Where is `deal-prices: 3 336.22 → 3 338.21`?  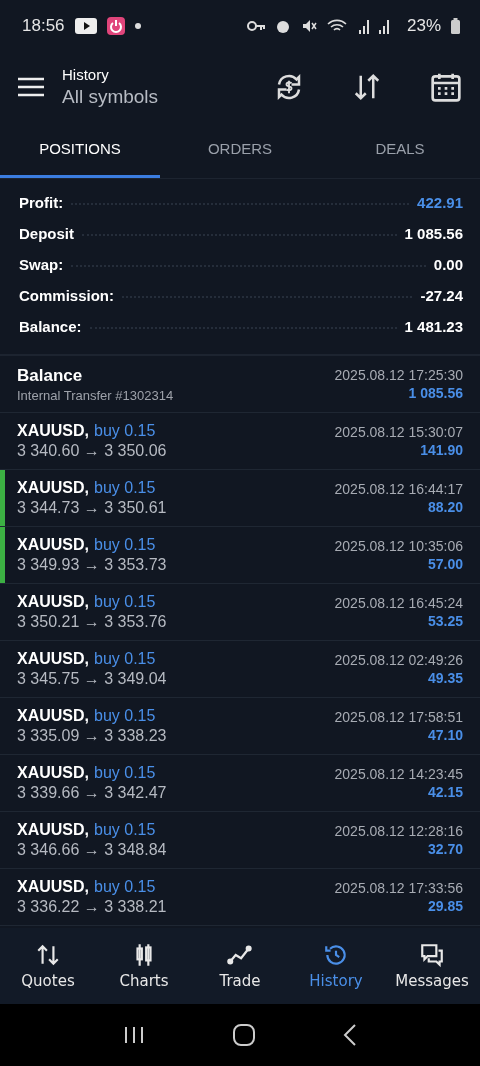
deal-prices: 3 336.22 → 3 338.21 is located at coordinates (92, 907).